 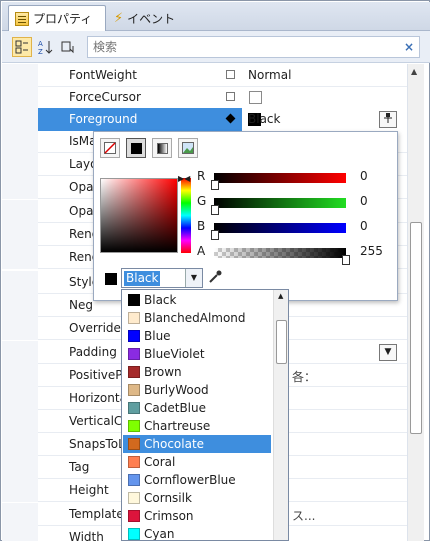 I want to click on color-name-combobox: Black ▼, so click(x=162, y=278).